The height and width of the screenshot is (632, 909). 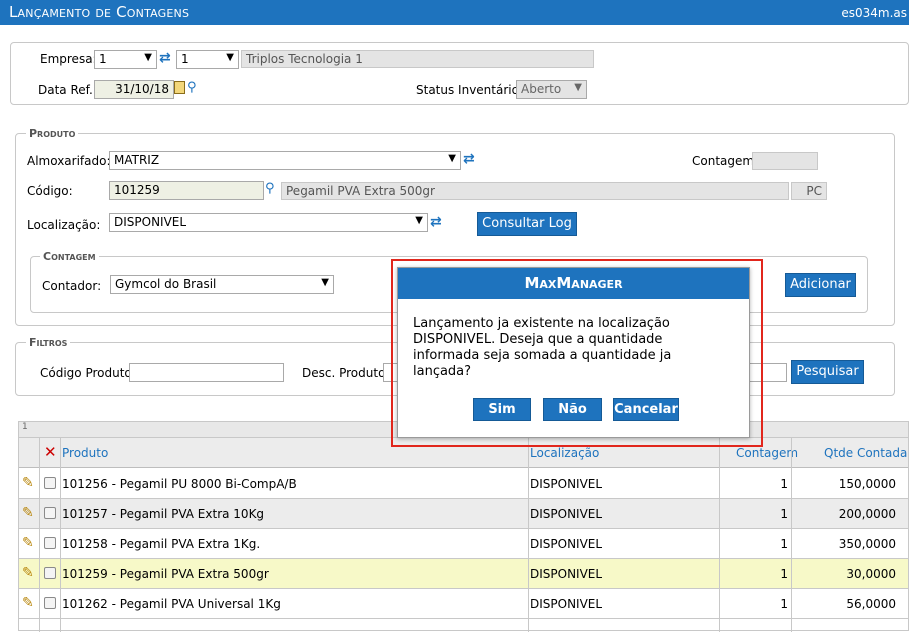 What do you see at coordinates (268, 222) in the screenshot?
I see `localizacao-select: DISPONIVEL ▼` at bounding box center [268, 222].